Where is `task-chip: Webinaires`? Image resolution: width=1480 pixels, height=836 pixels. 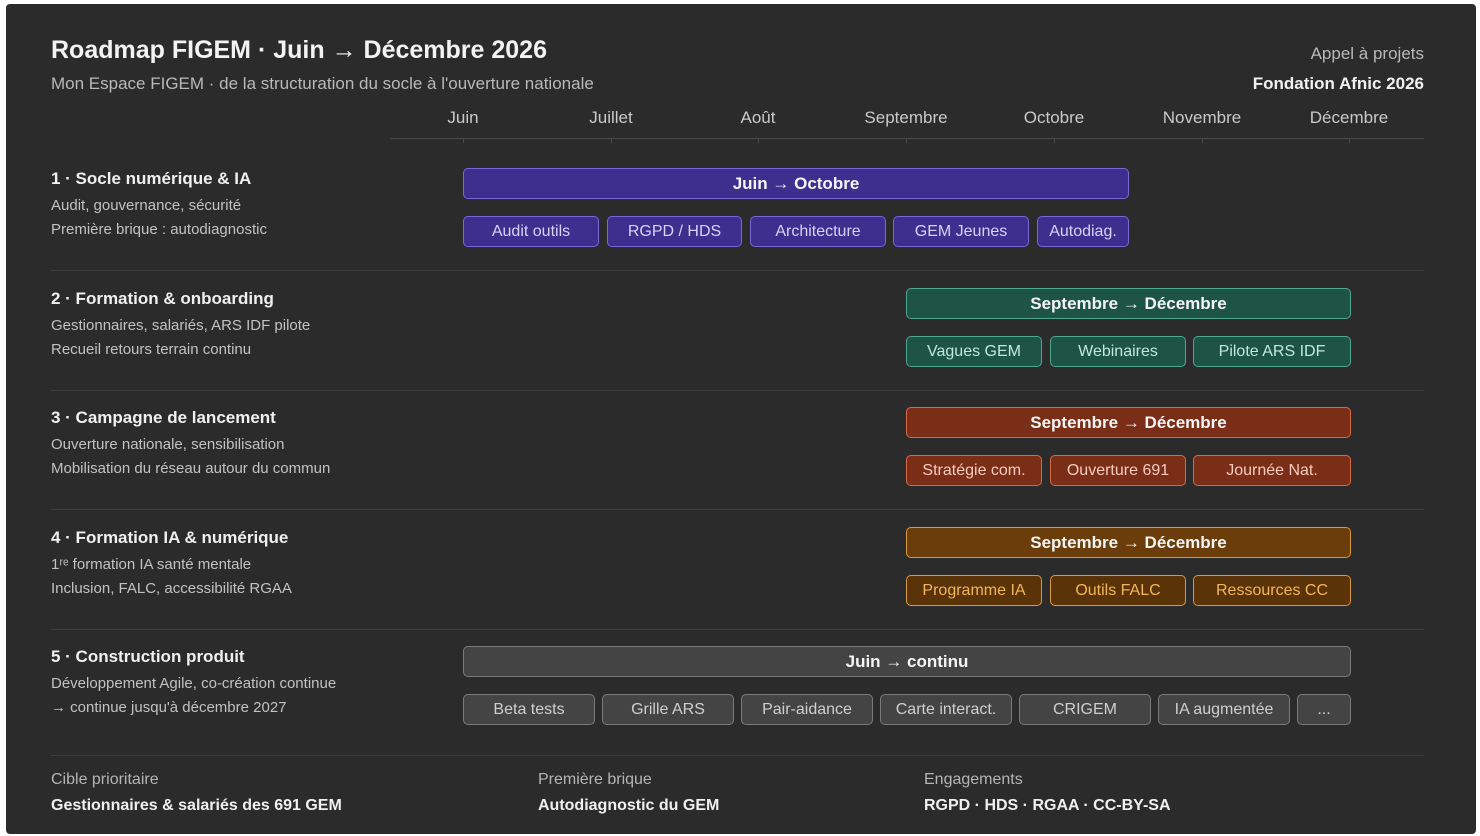 task-chip: Webinaires is located at coordinates (1118, 351).